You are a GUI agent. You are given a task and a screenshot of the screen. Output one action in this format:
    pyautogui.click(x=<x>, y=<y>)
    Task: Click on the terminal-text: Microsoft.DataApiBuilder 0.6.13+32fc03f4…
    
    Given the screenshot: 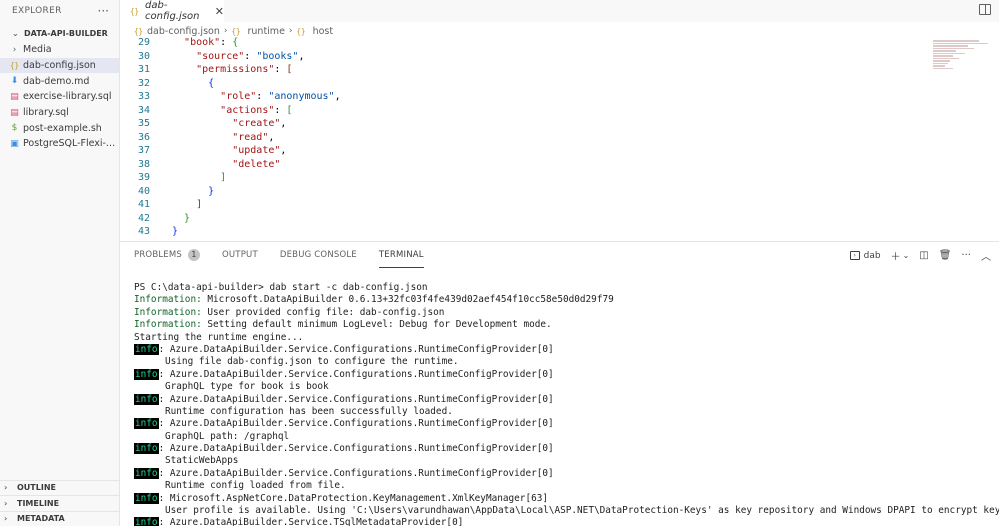 What is the action you would take?
    pyautogui.click(x=407, y=300)
    